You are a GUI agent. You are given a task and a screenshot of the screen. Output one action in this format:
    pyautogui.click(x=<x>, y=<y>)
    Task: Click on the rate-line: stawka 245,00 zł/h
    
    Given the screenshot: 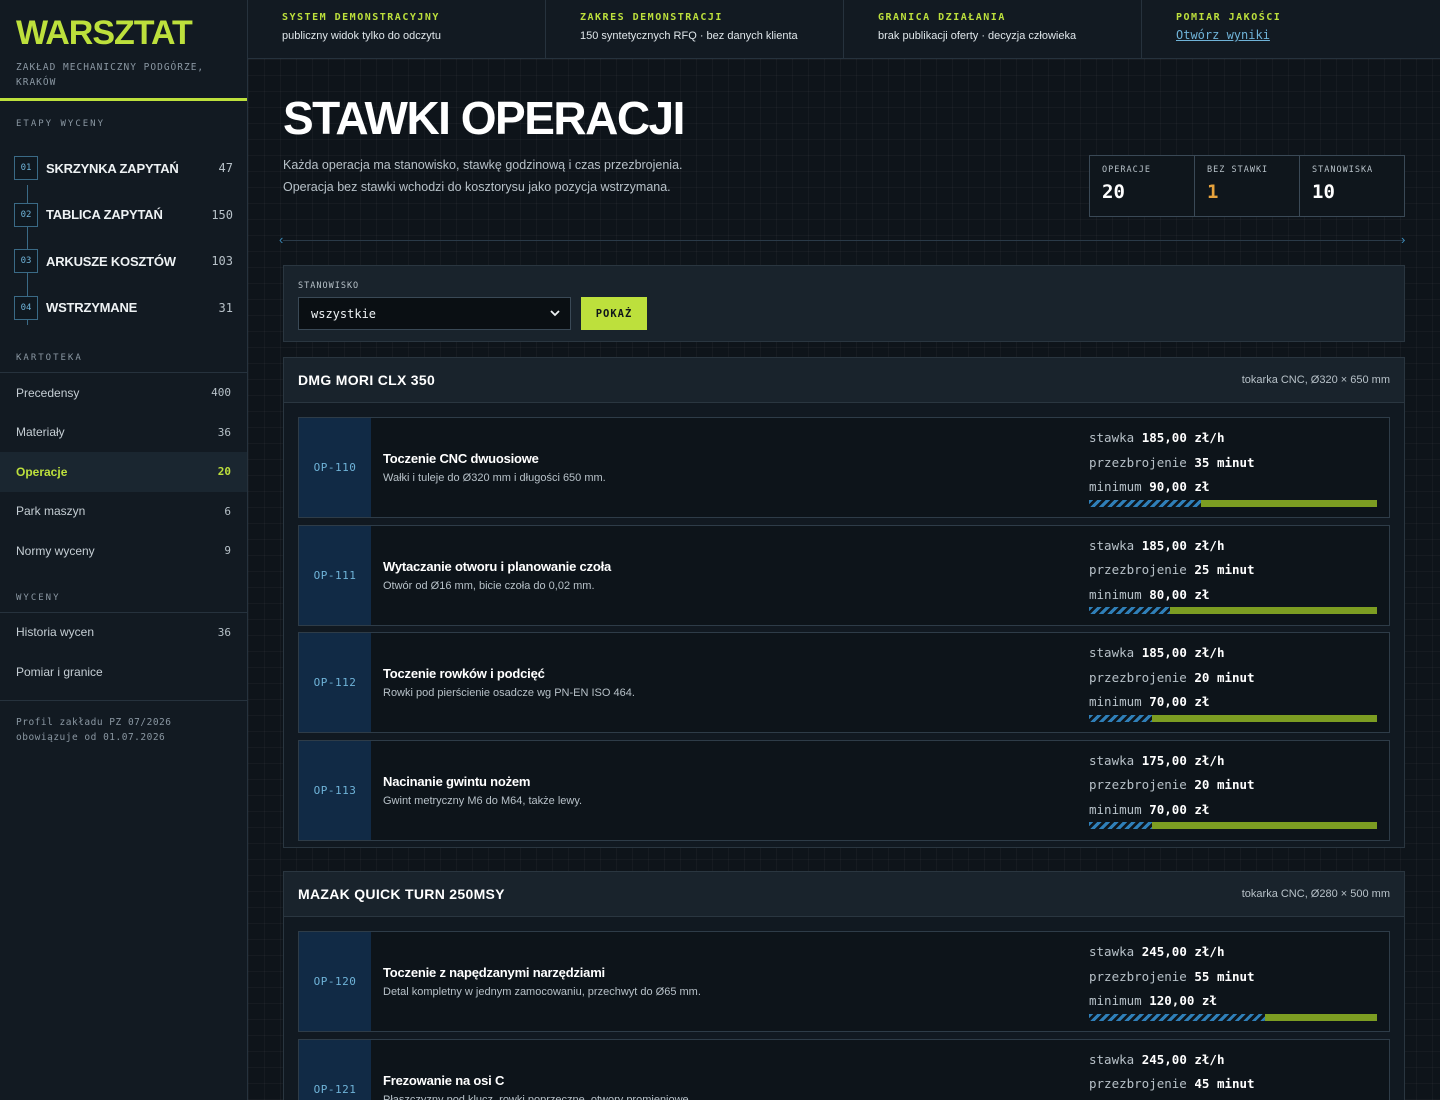 What is the action you would take?
    pyautogui.click(x=1233, y=956)
    